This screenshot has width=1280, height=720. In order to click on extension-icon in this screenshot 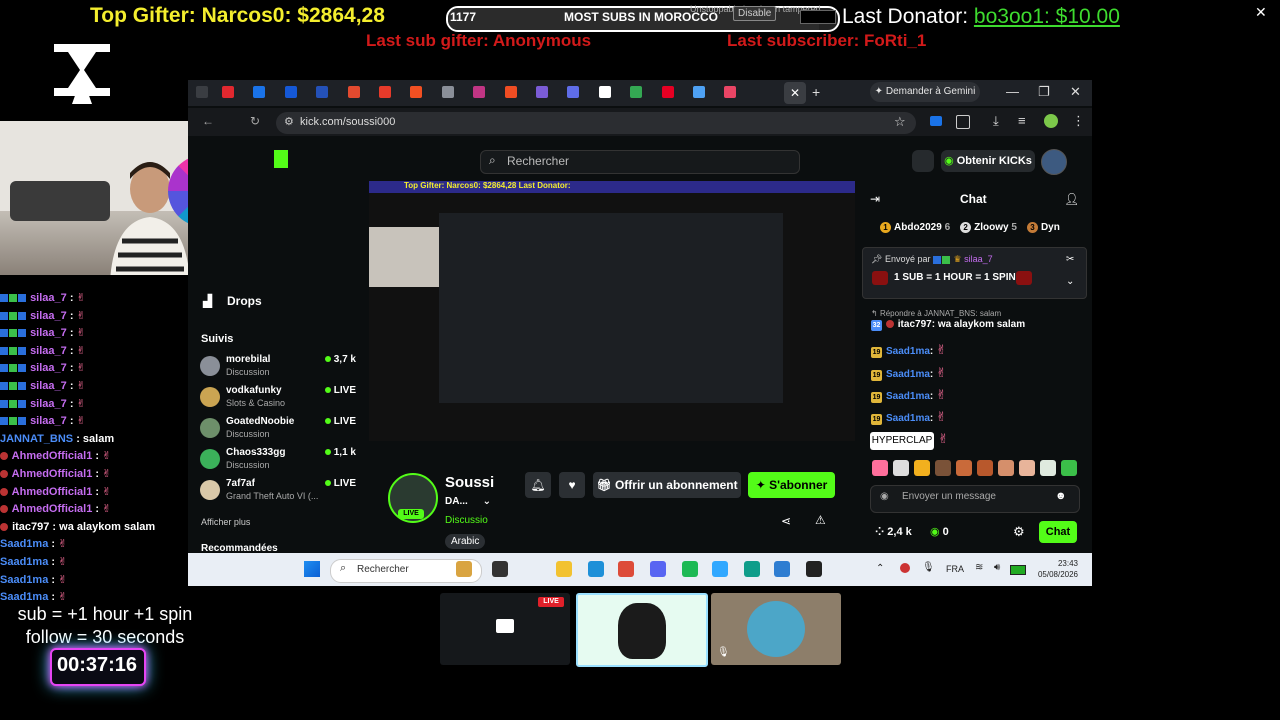, I will do `click(936, 121)`.